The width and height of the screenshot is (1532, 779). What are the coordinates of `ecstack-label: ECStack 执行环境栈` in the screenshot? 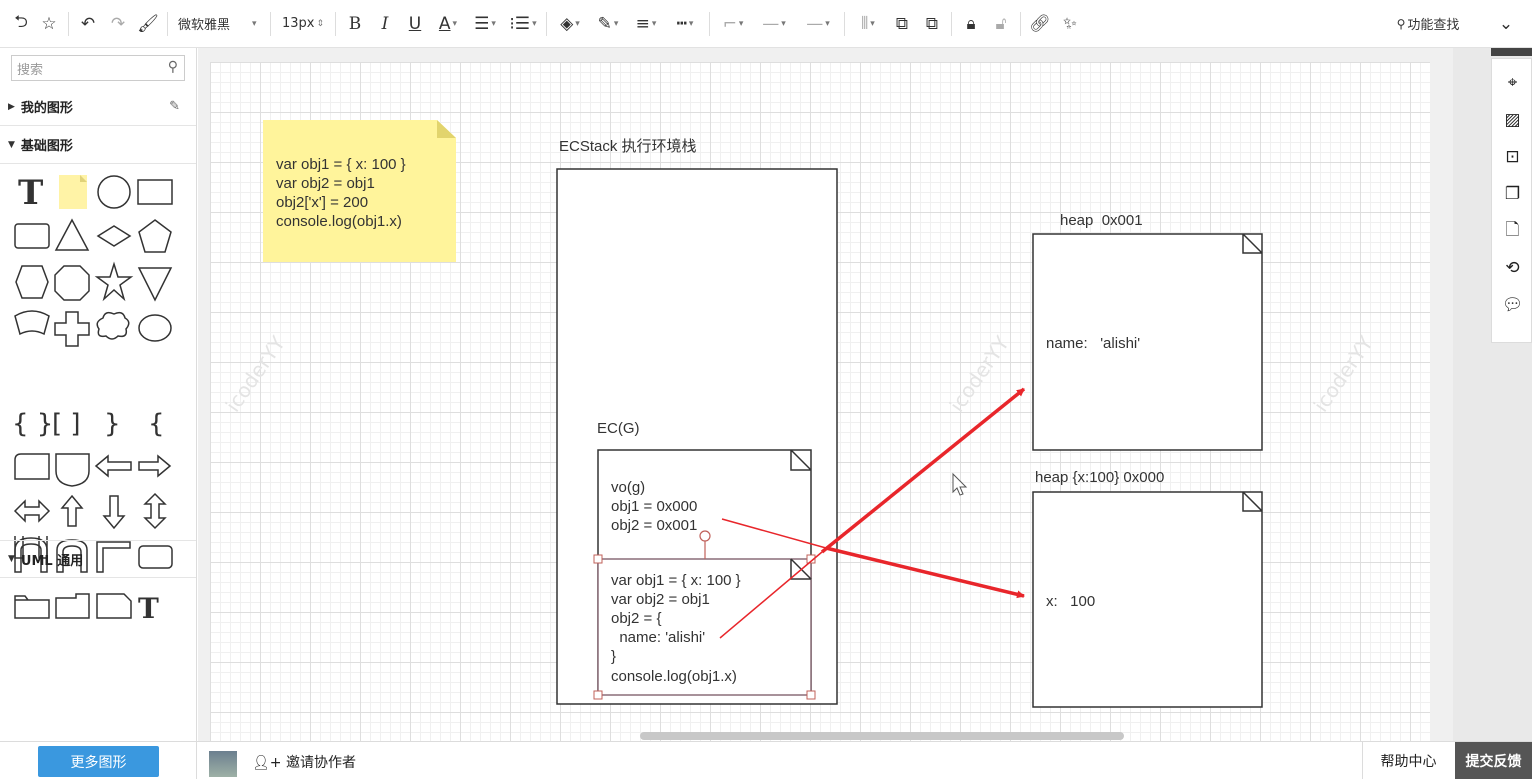 It's located at (628, 146).